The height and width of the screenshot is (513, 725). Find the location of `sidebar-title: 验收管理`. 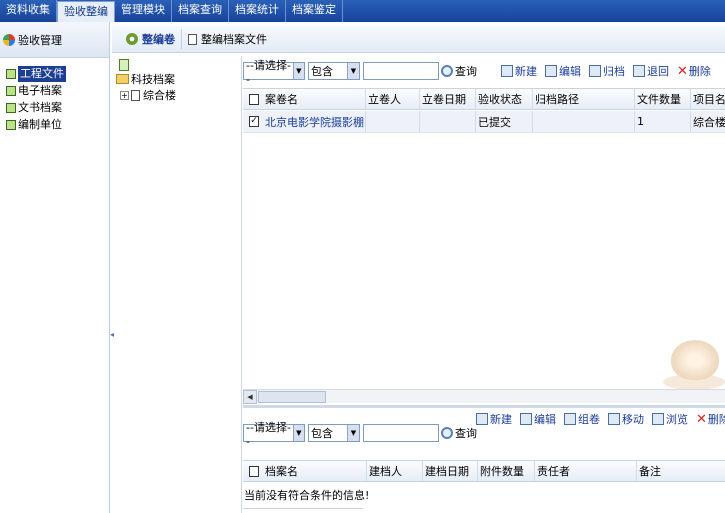

sidebar-title: 验收管理 is located at coordinates (40, 40).